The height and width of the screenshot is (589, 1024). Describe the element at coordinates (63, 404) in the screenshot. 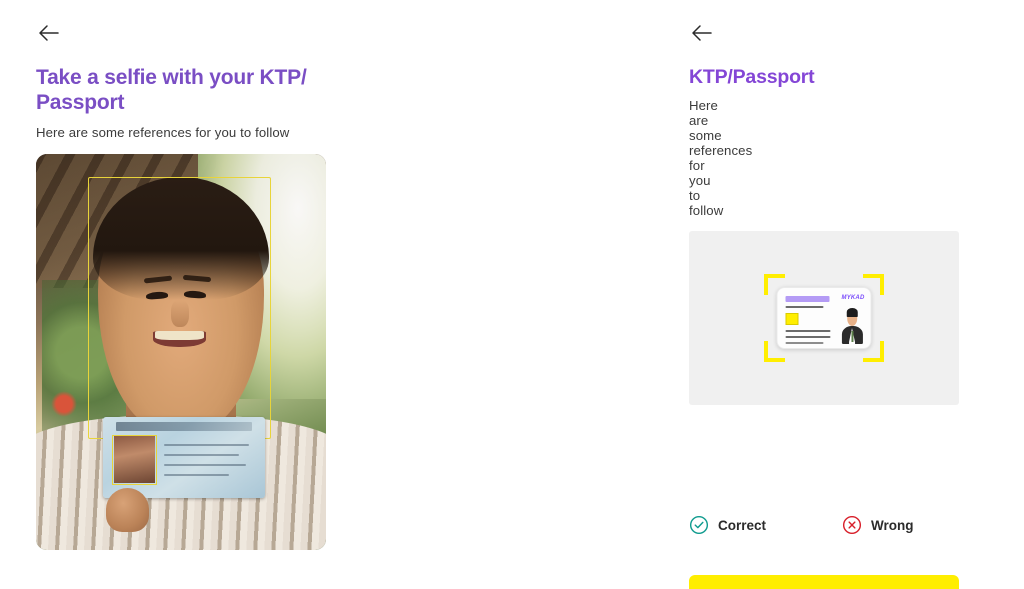

I see `red-flower` at that location.